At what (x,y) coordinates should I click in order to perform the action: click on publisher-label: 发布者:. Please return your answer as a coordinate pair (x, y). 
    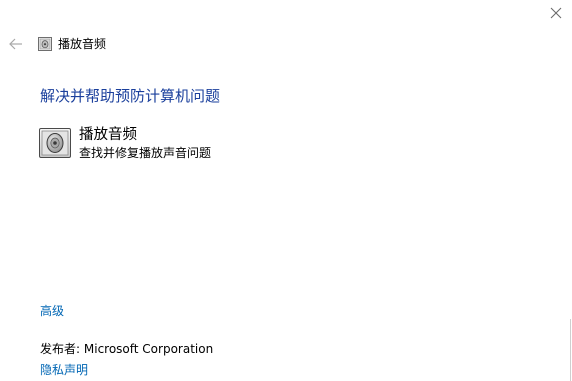
    Looking at the image, I should click on (60, 349).